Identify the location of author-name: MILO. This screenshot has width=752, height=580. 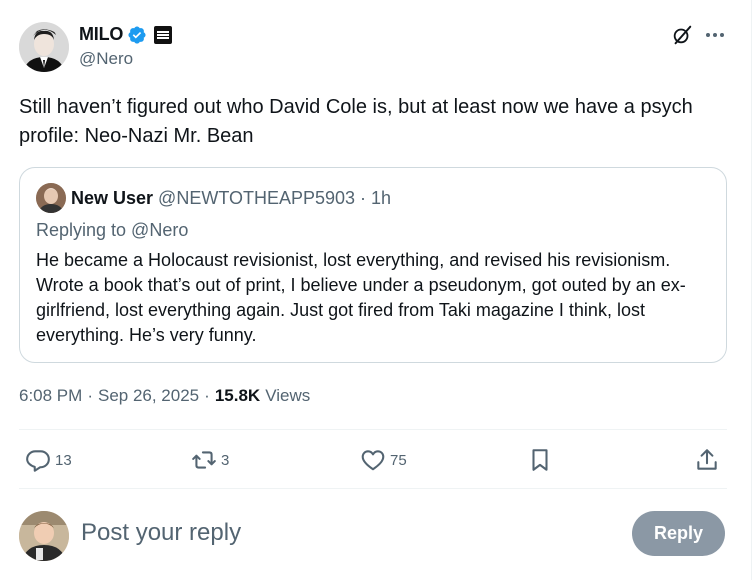
(101, 34).